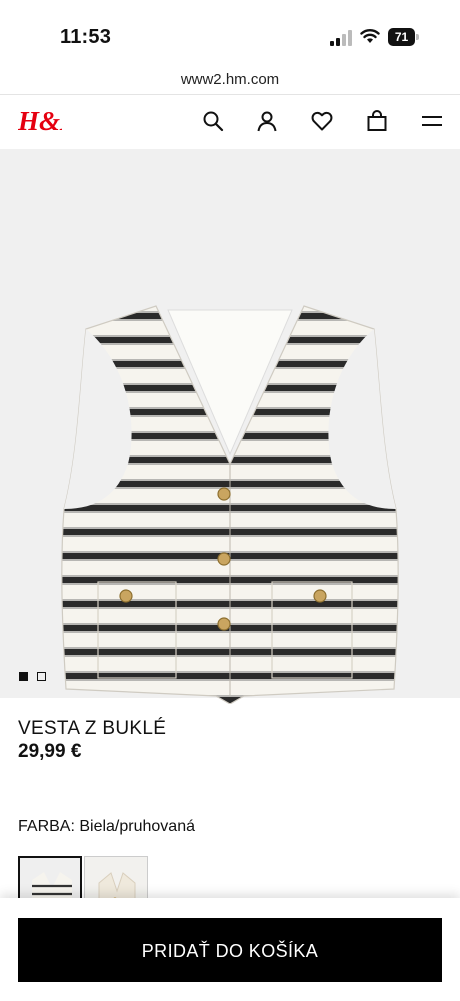 This screenshot has width=460, height=1001. I want to click on account-icon, so click(267, 121).